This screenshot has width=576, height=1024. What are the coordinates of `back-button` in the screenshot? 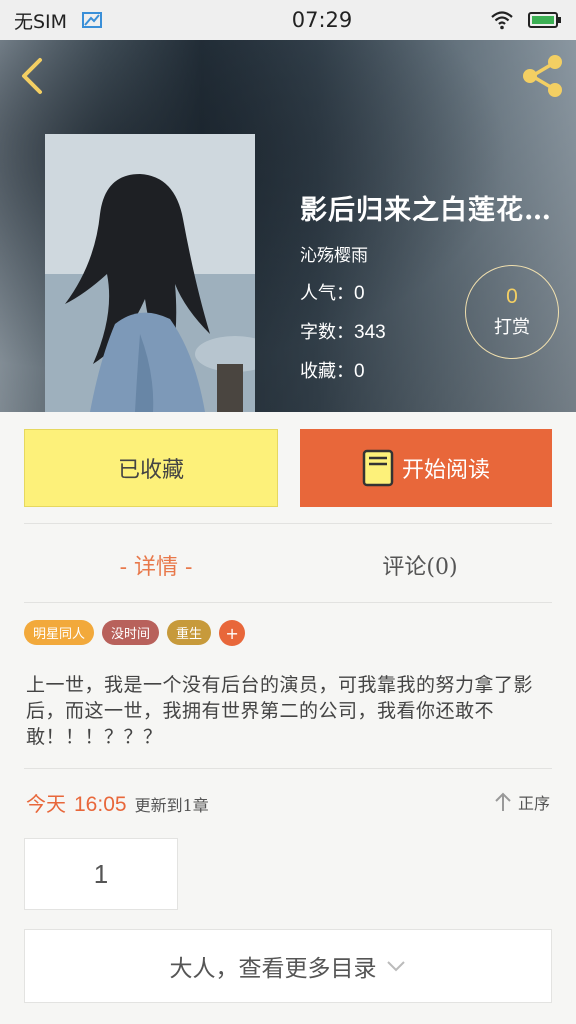 It's located at (32, 76).